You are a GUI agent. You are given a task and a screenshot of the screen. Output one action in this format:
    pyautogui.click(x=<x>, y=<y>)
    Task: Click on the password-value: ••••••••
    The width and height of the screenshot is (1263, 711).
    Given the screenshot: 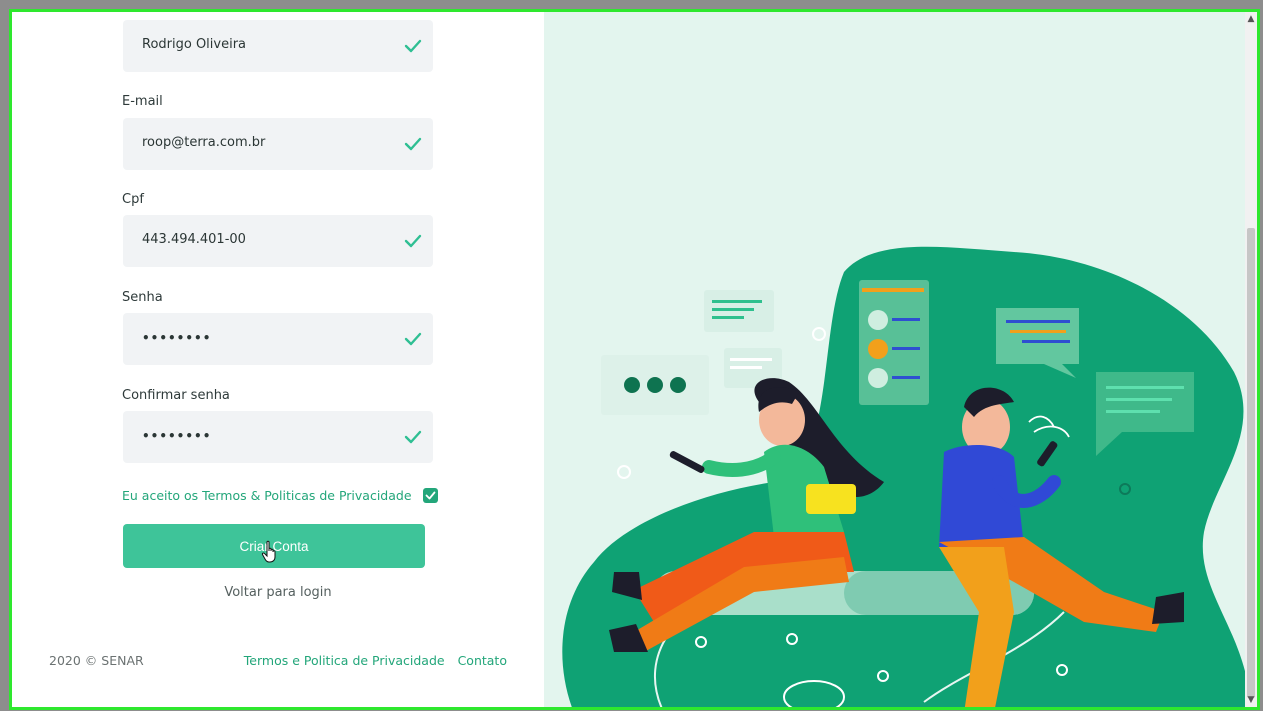 What is the action you would take?
    pyautogui.click(x=177, y=338)
    